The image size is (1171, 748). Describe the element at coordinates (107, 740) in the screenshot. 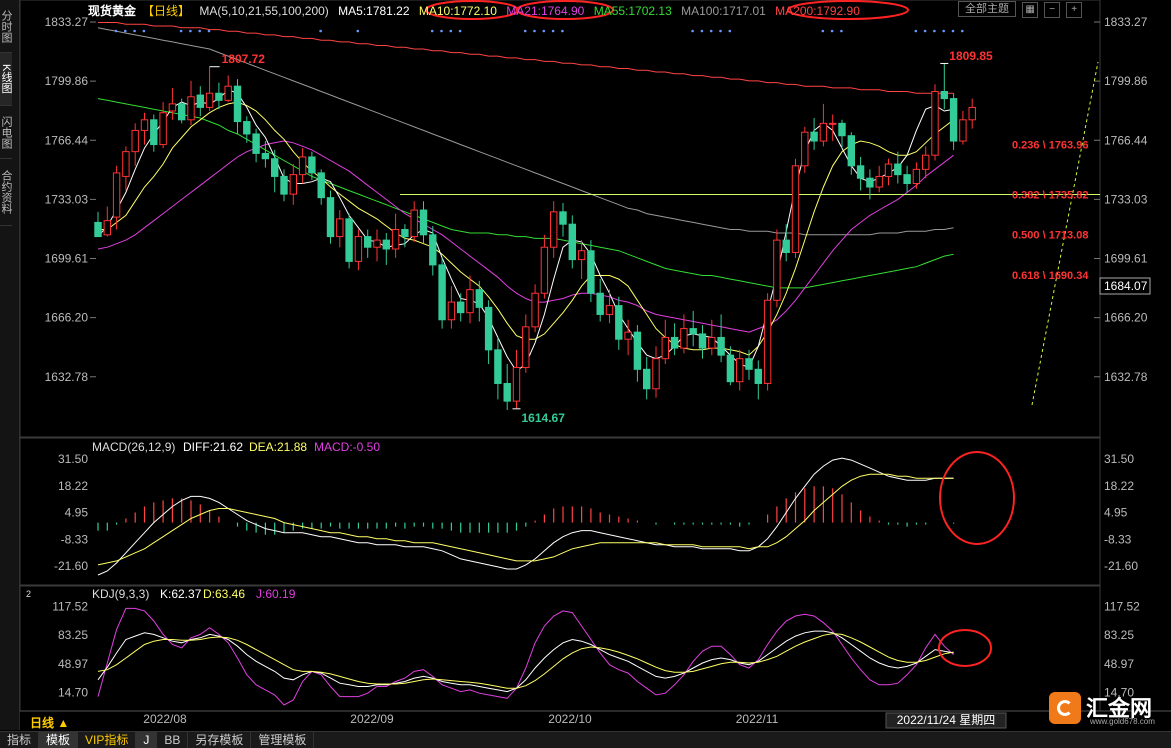

I see `tab-vip-indicators: VIP指标` at that location.